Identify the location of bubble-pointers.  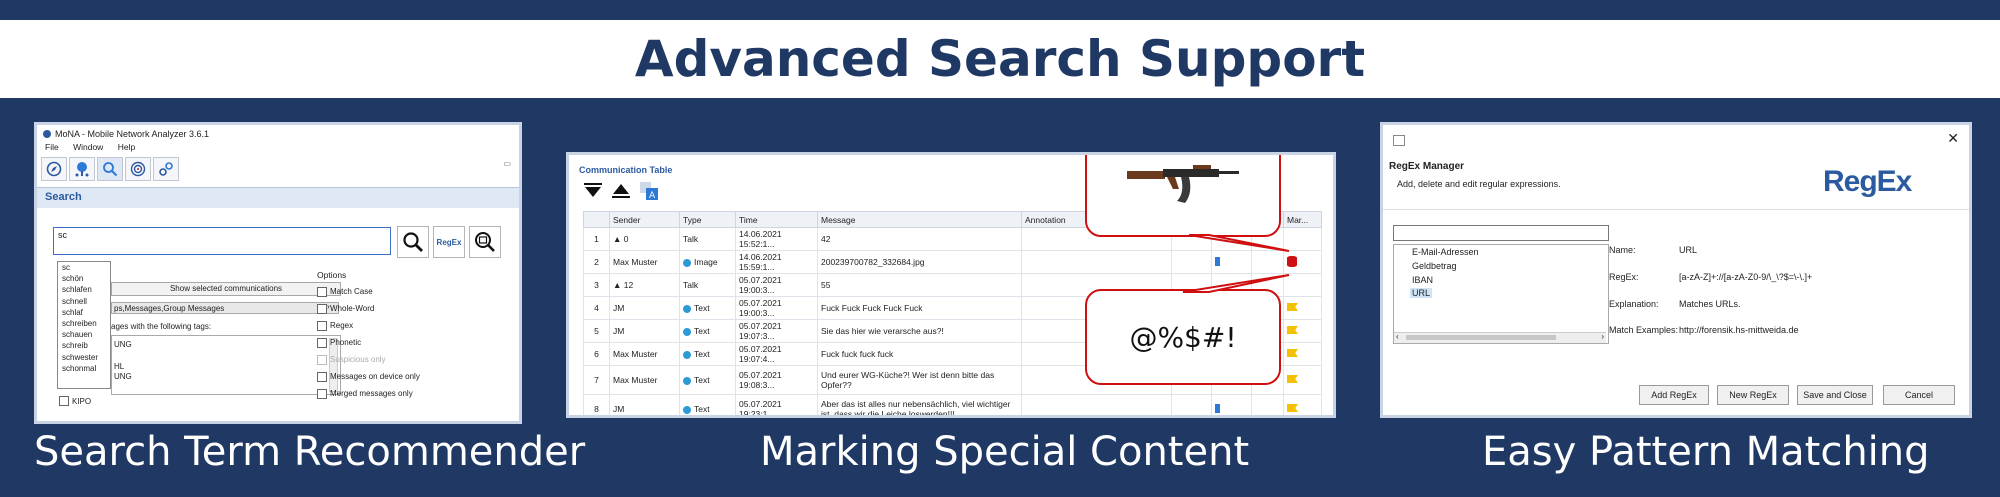
(1236, 263).